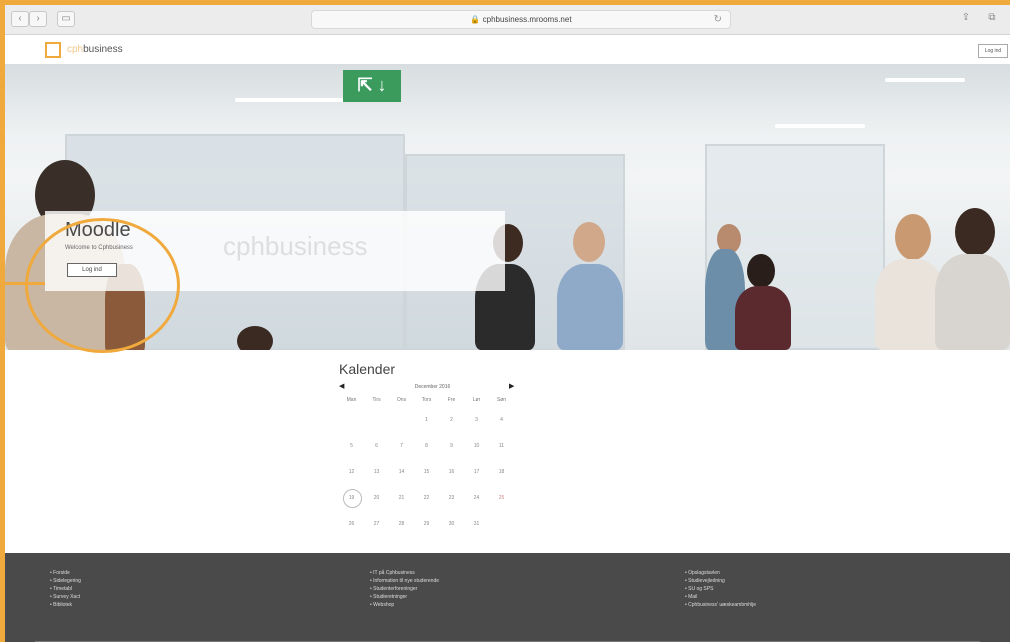 Image resolution: width=1010 pixels, height=642 pixels. What do you see at coordinates (501, 400) in the screenshot?
I see `calendar-weekday: Søn` at bounding box center [501, 400].